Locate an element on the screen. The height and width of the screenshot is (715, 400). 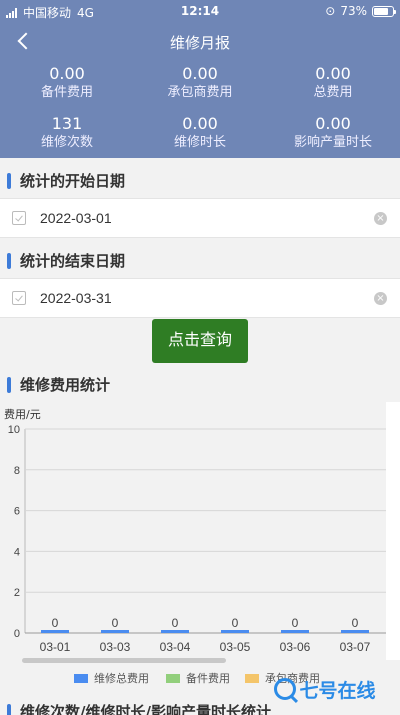
legend-item-total: 维修总费用 is located at coordinates (111, 678).